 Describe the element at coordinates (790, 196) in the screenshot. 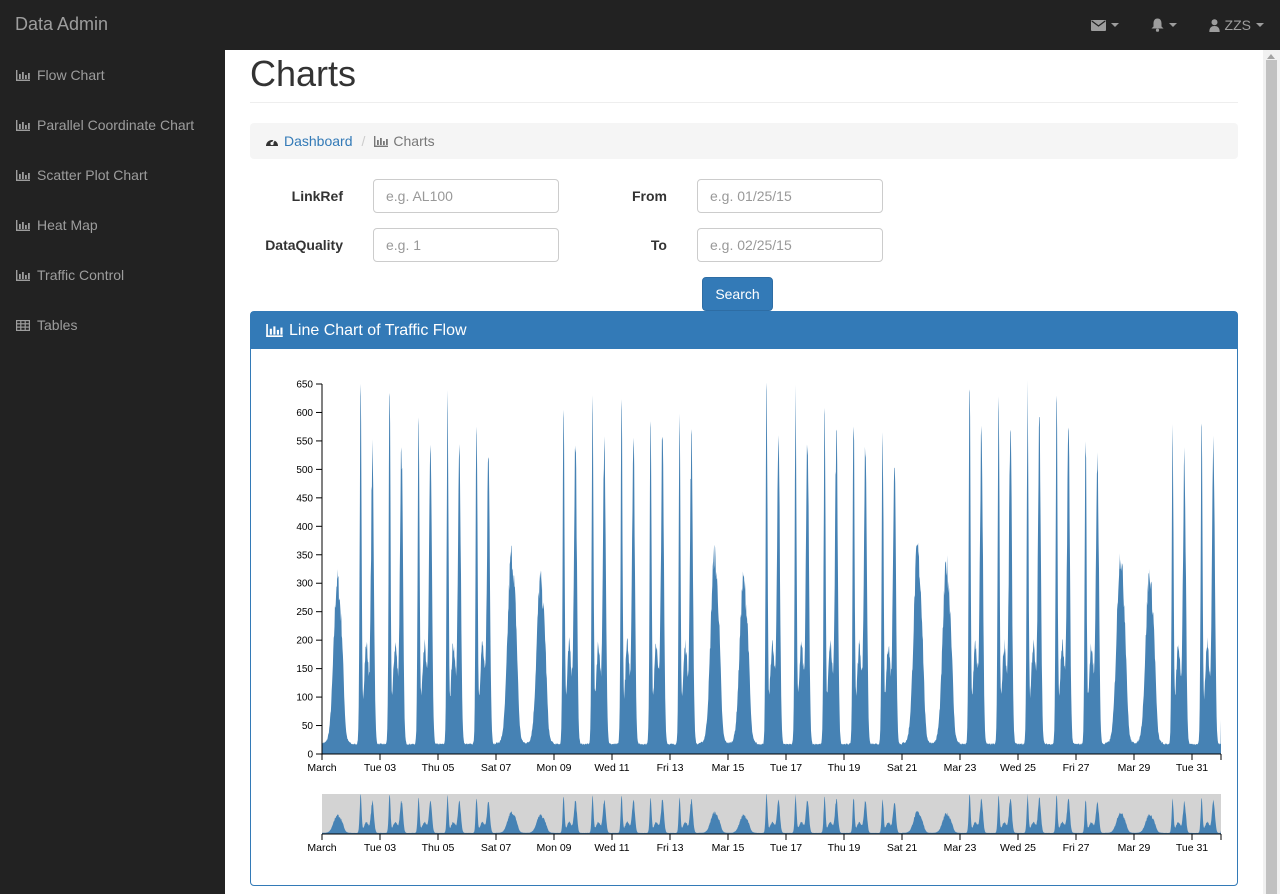

I see `from-date-input` at that location.